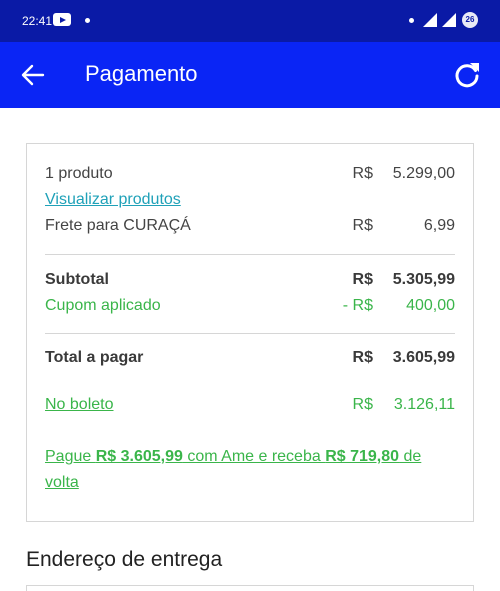 The height and width of the screenshot is (591, 500). What do you see at coordinates (250, 21) in the screenshot?
I see `status-bar: 22:41 26` at bounding box center [250, 21].